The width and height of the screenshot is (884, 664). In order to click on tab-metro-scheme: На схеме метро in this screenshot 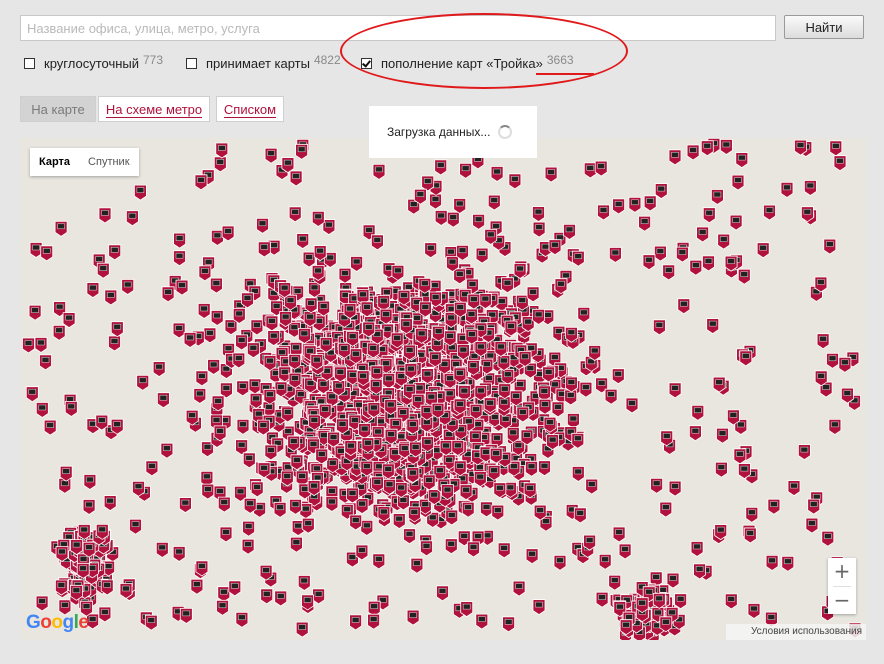, I will do `click(154, 109)`.